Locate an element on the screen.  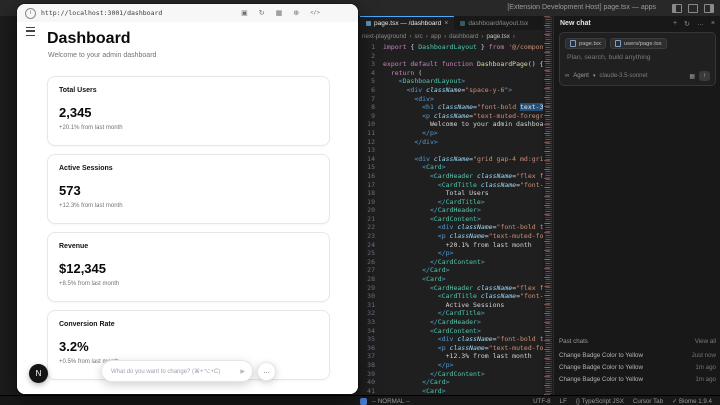
code-line: 9 <p className="text-muted-foreground"> is located at coordinates (457, 115).